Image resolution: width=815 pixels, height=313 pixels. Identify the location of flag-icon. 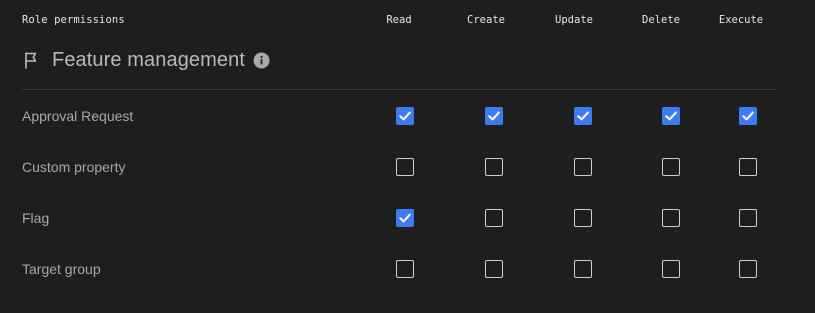
(32, 60).